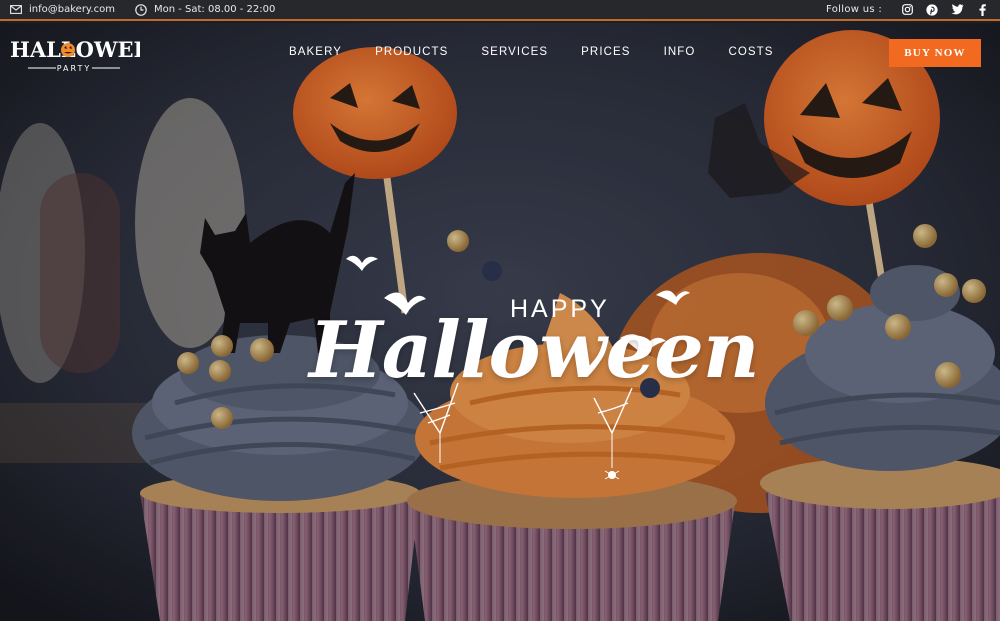 The height and width of the screenshot is (621, 1000). What do you see at coordinates (680, 52) in the screenshot?
I see `nav-item-info: INFO` at bounding box center [680, 52].